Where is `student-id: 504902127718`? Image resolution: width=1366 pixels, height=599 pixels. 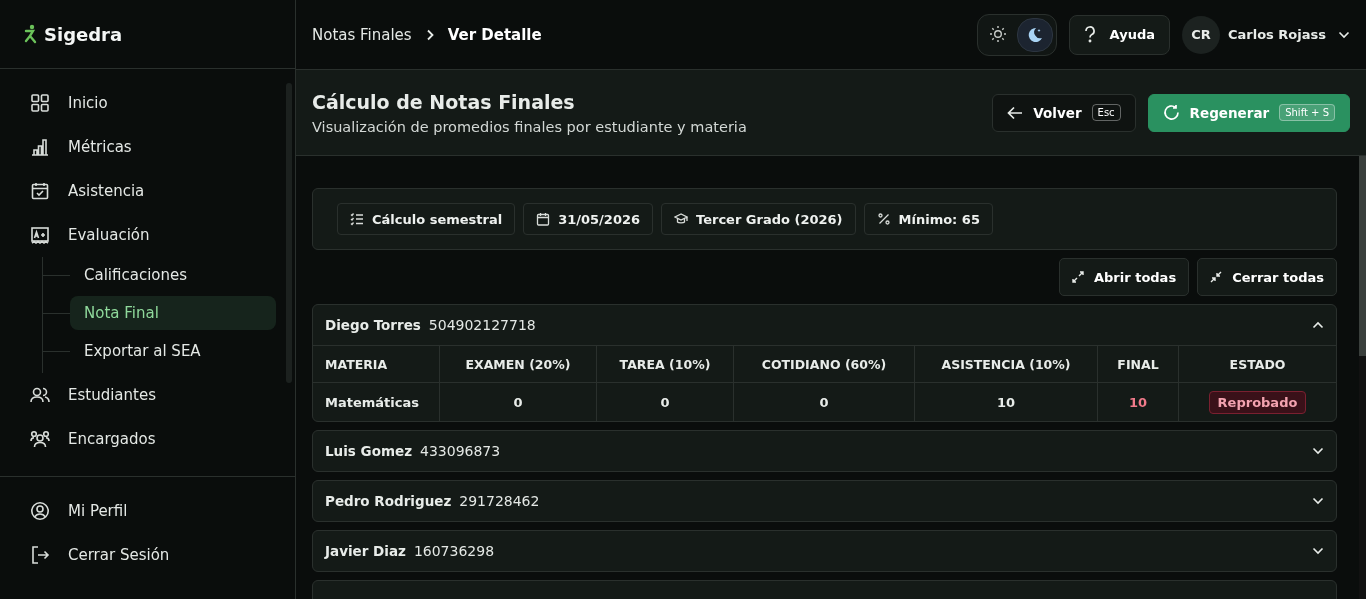
student-id: 504902127718 is located at coordinates (482, 325).